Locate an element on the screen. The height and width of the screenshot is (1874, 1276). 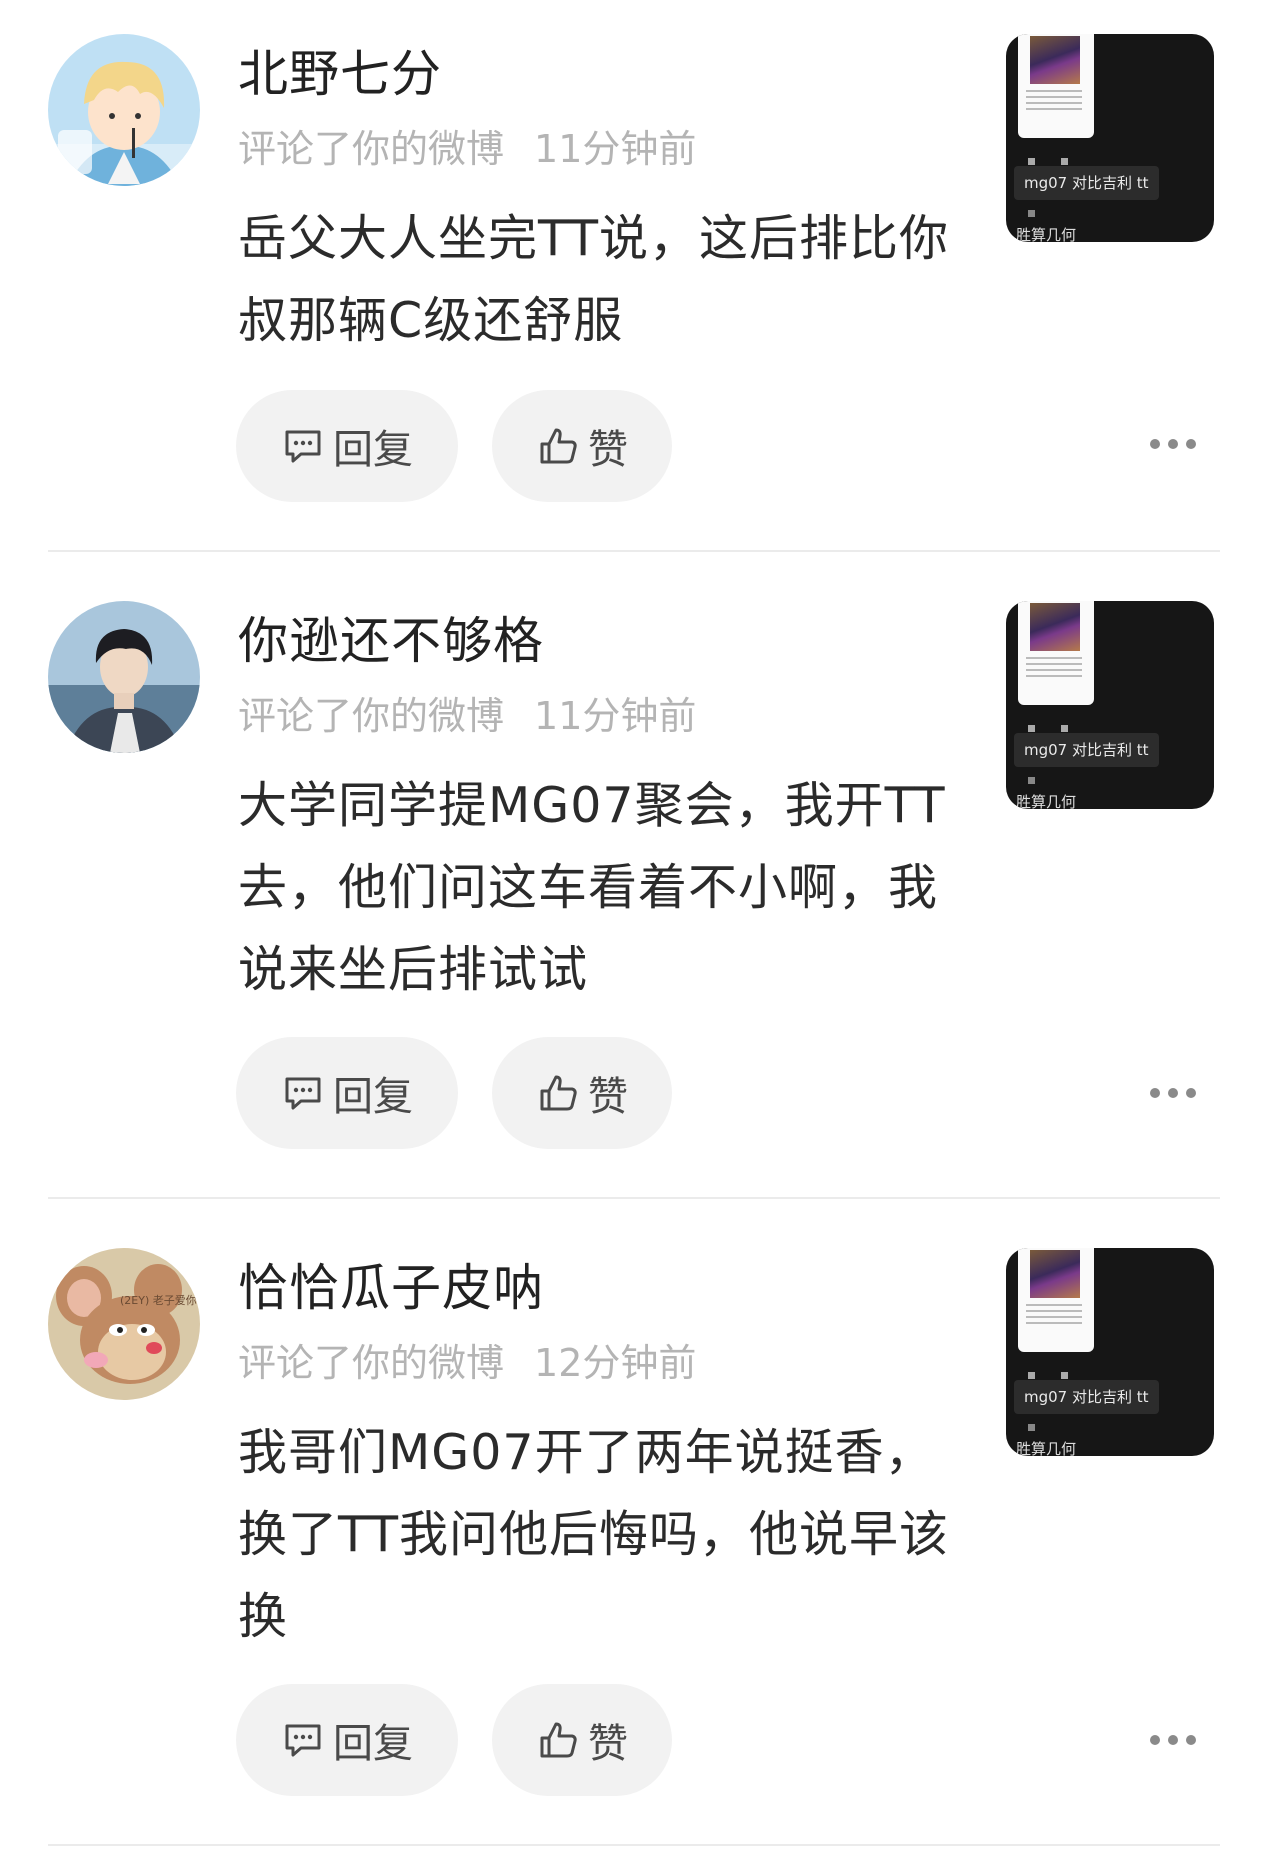
avatar: (2EY) 老子爱你 is located at coordinates (124, 1324).